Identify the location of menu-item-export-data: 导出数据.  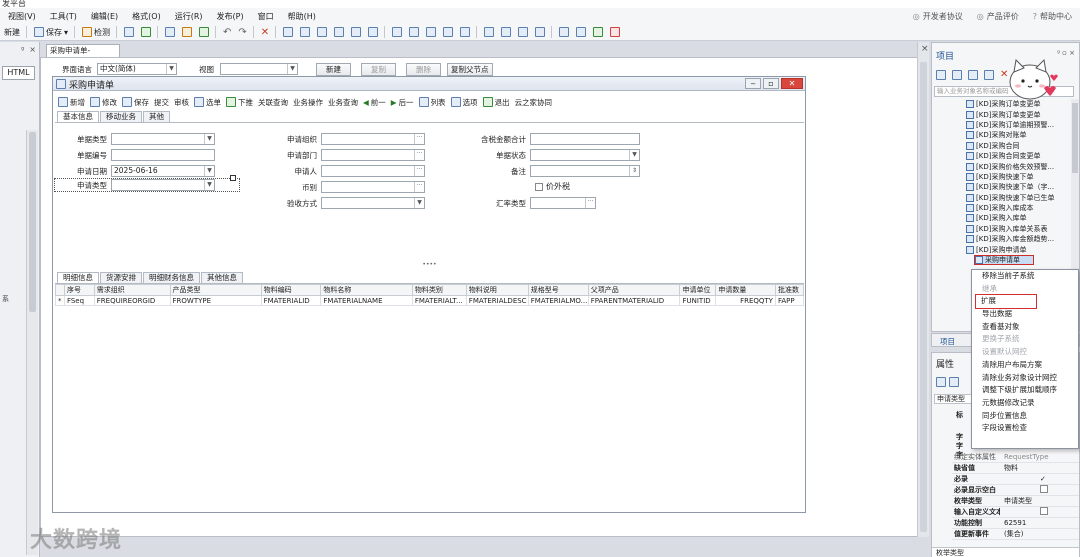
(1025, 314).